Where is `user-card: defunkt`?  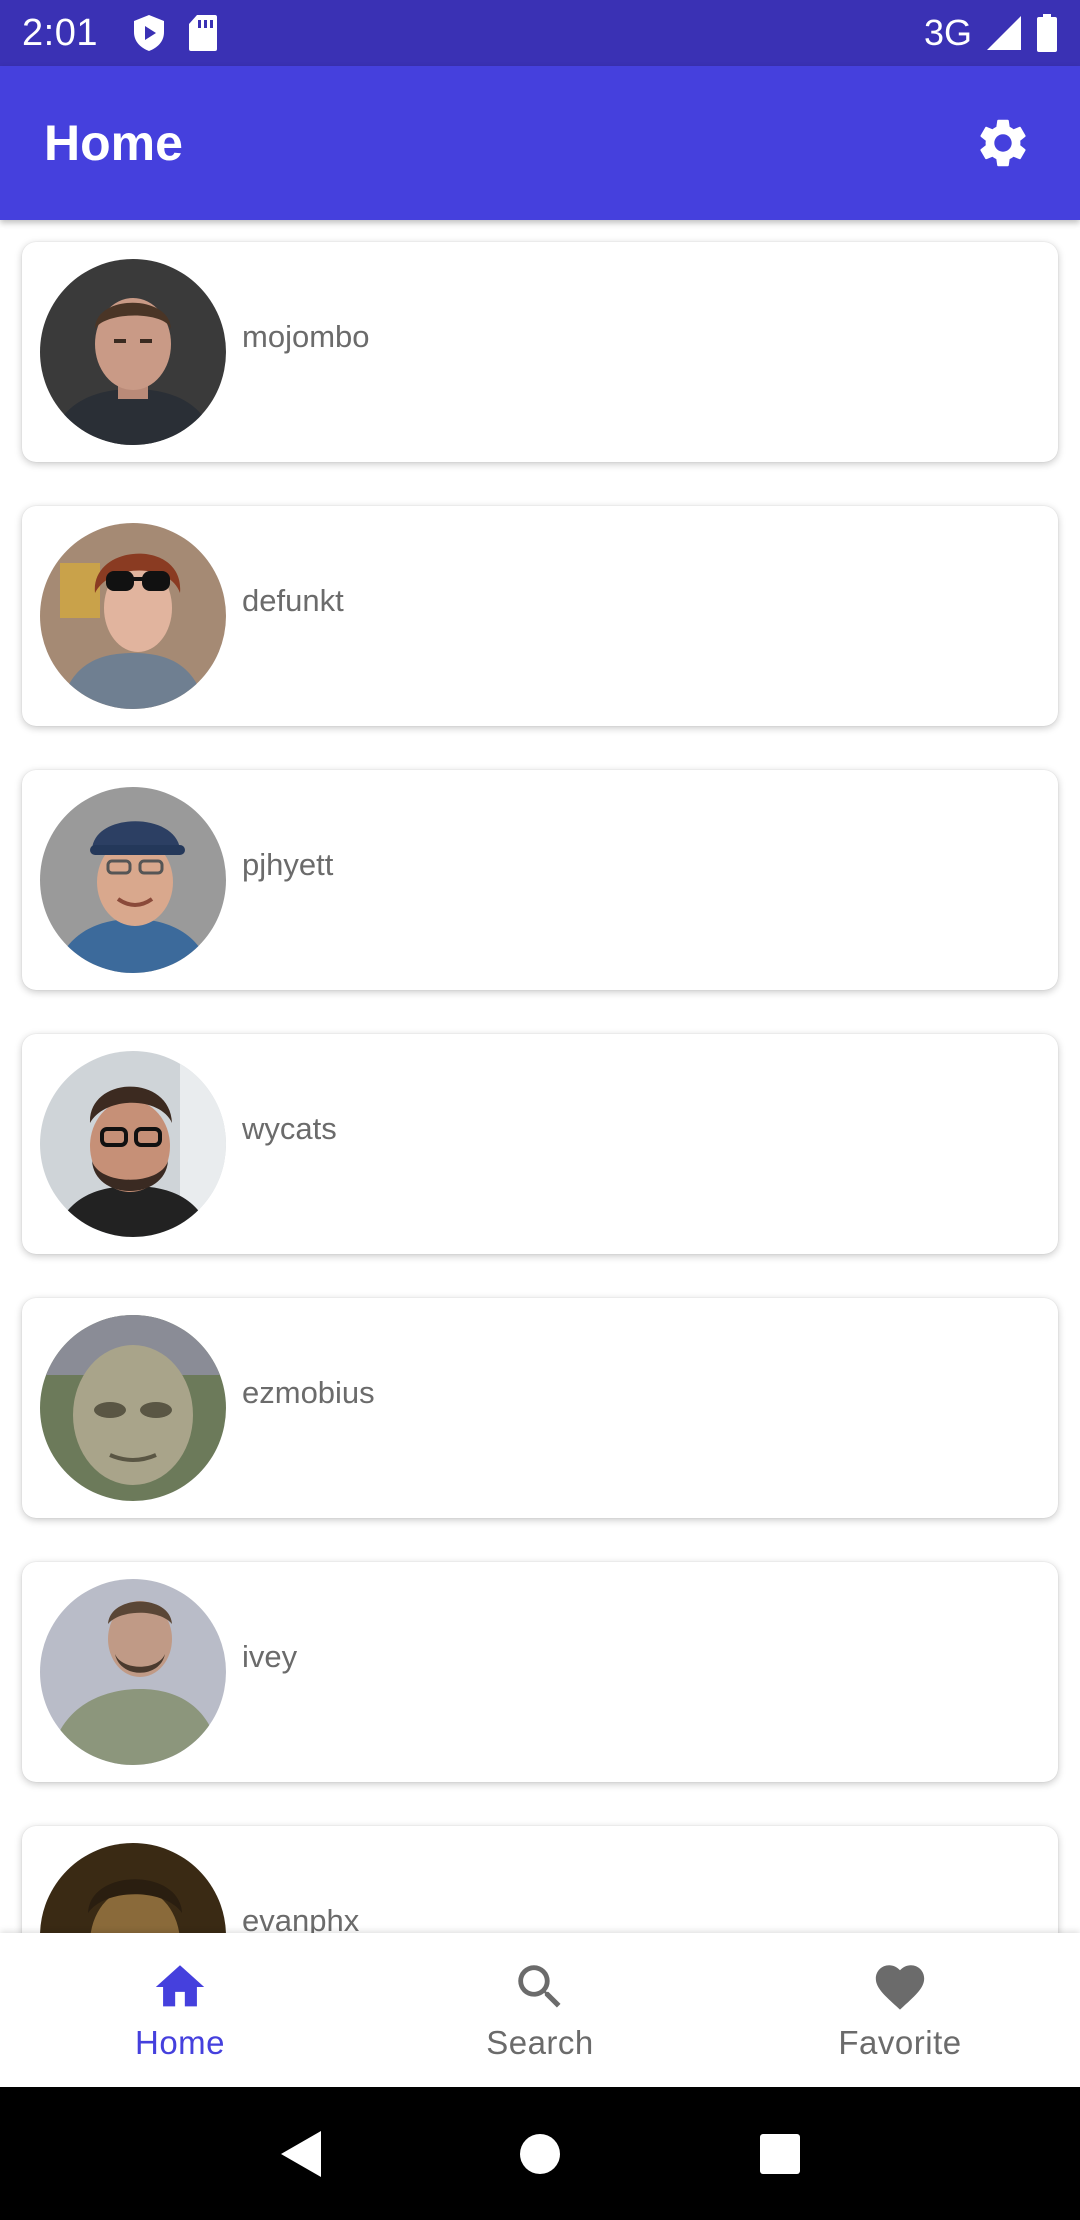
user-card: defunkt is located at coordinates (540, 616).